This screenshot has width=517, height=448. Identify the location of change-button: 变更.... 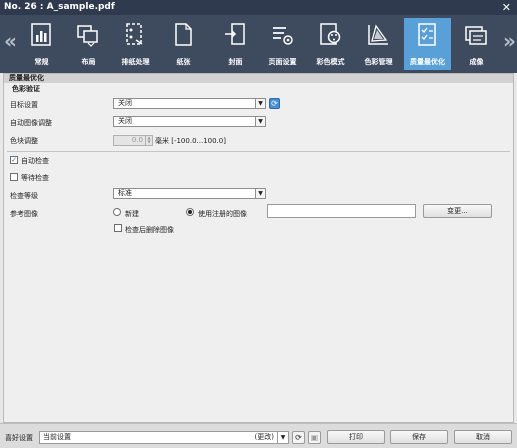
(457, 211).